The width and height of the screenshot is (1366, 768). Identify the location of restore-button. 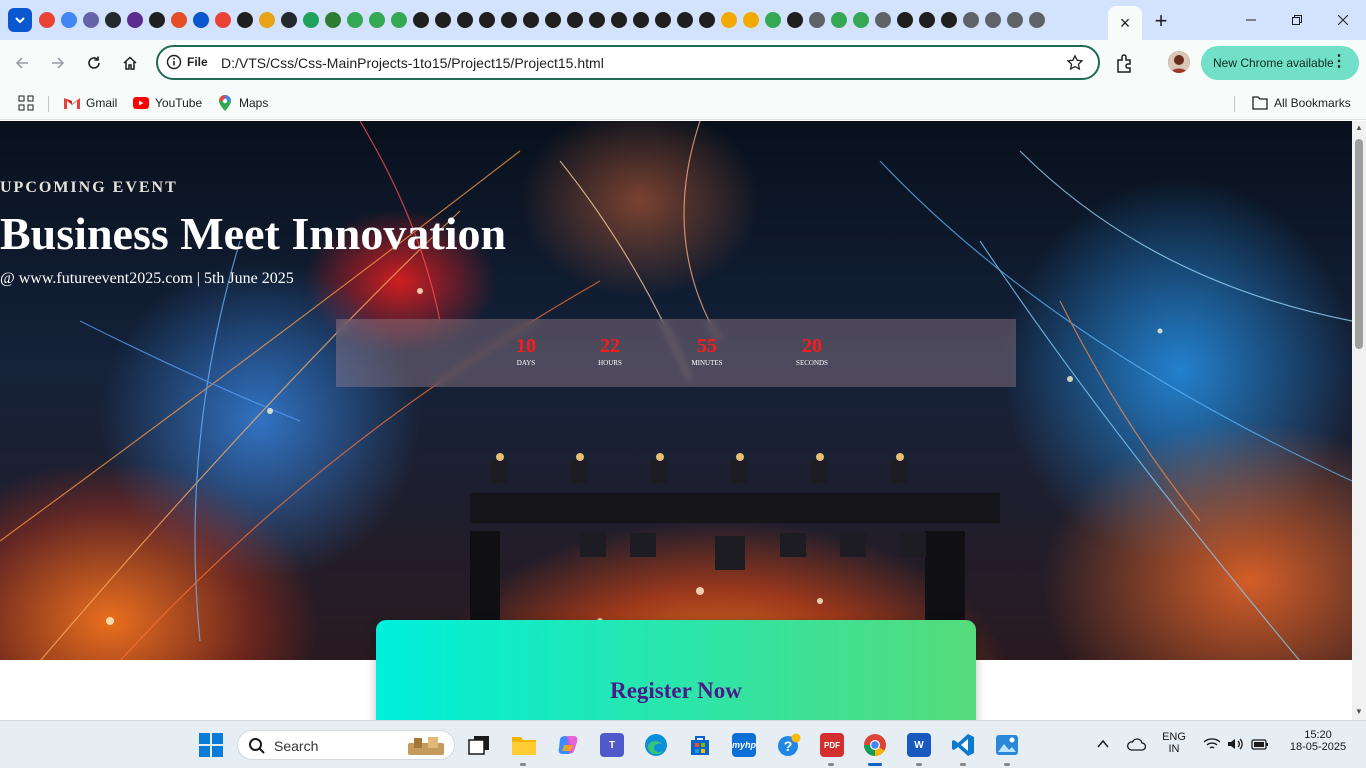
(1297, 20).